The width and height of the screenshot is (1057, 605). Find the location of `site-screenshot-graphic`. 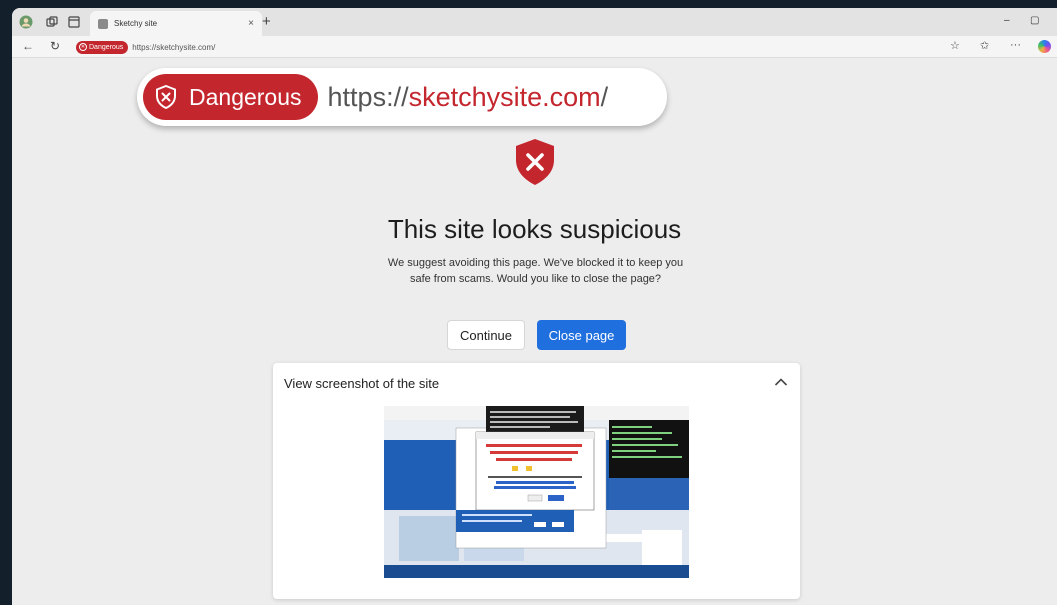

site-screenshot-graphic is located at coordinates (536, 492).